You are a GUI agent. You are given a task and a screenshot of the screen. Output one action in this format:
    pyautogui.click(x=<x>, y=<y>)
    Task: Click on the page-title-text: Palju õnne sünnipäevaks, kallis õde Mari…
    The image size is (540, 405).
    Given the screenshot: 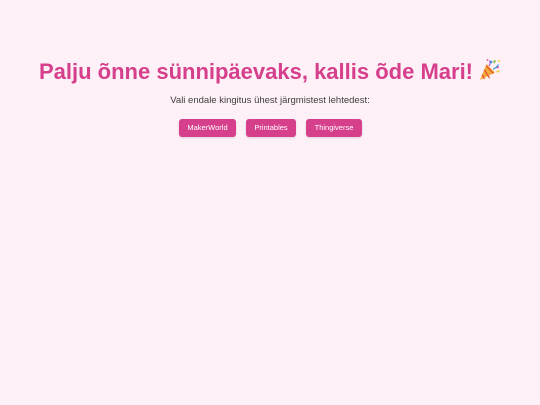 What is the action you would take?
    pyautogui.click(x=256, y=71)
    